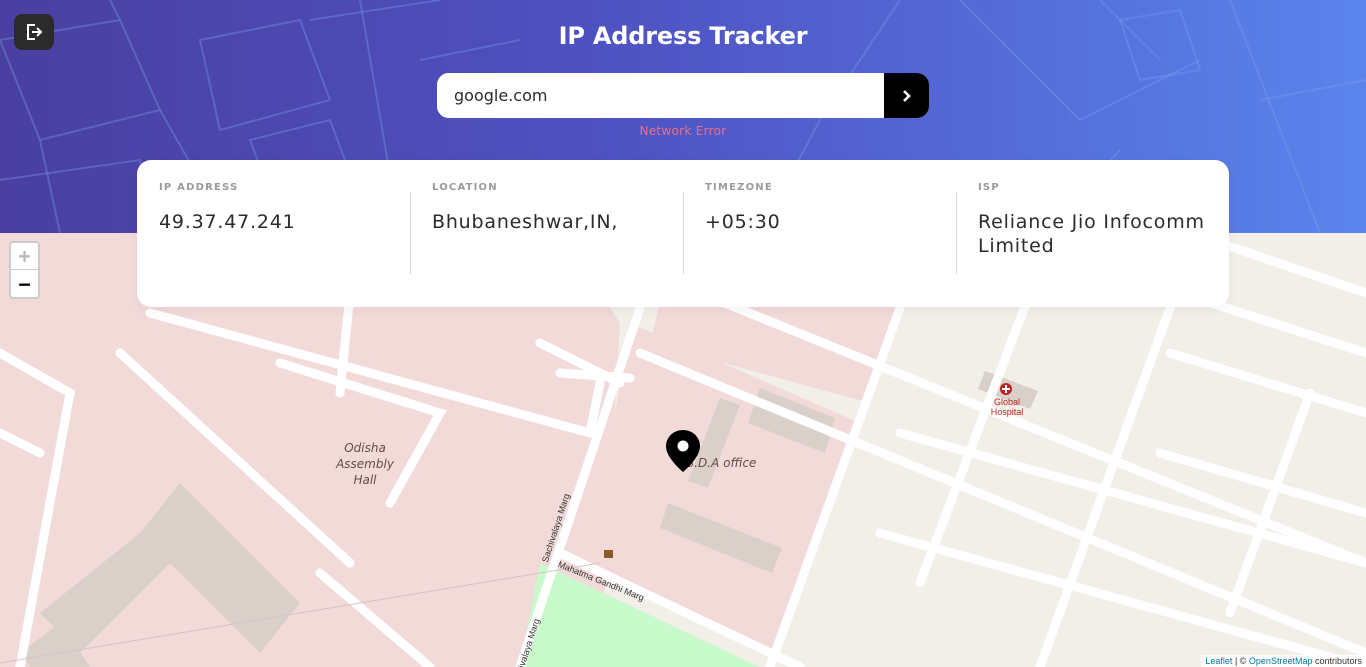 The height and width of the screenshot is (667, 1366). Describe the element at coordinates (24, 256) in the screenshot. I see `zoom-in-button: +` at that location.